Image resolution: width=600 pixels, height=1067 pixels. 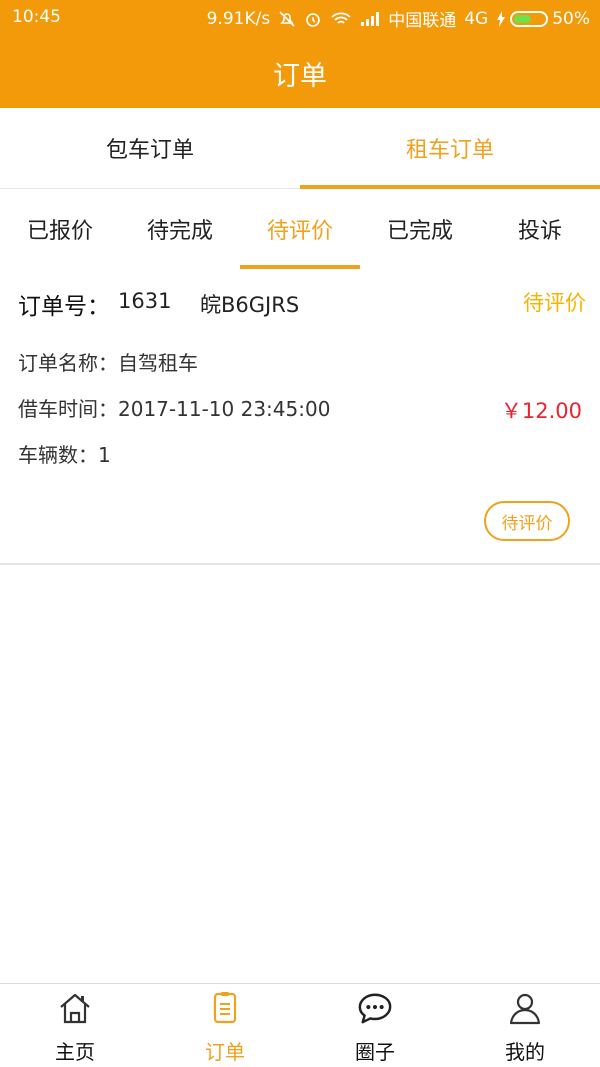 I want to click on signal-icon, so click(x=370, y=19).